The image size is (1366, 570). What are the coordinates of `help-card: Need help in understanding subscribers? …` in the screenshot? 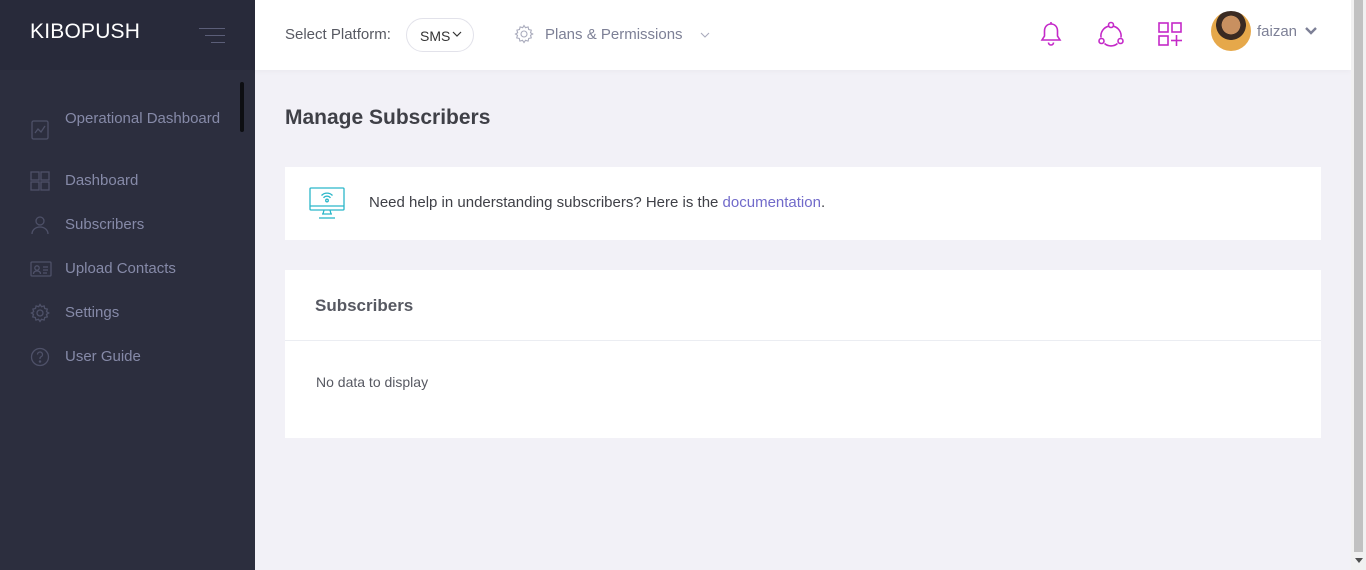 It's located at (803, 203).